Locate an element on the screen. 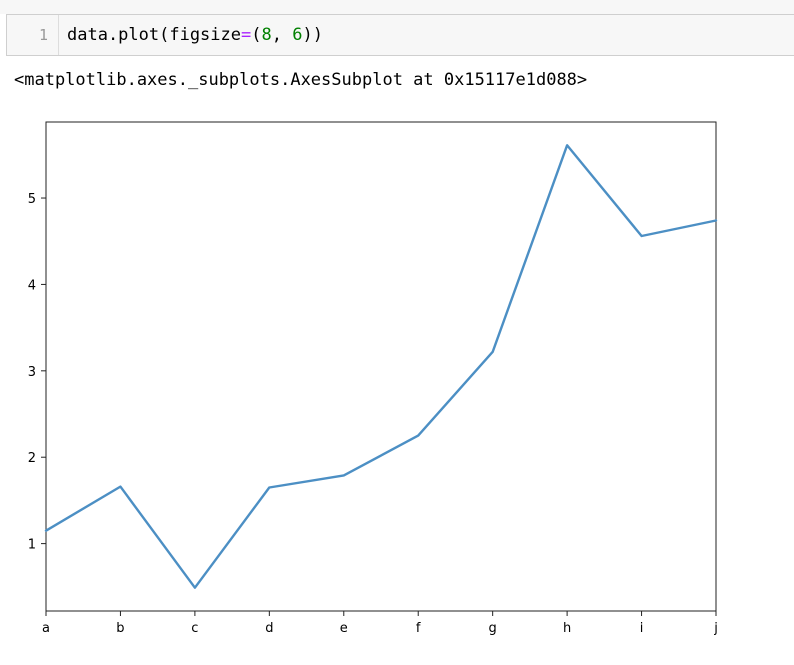  code-token-number: 8 is located at coordinates (266, 35).